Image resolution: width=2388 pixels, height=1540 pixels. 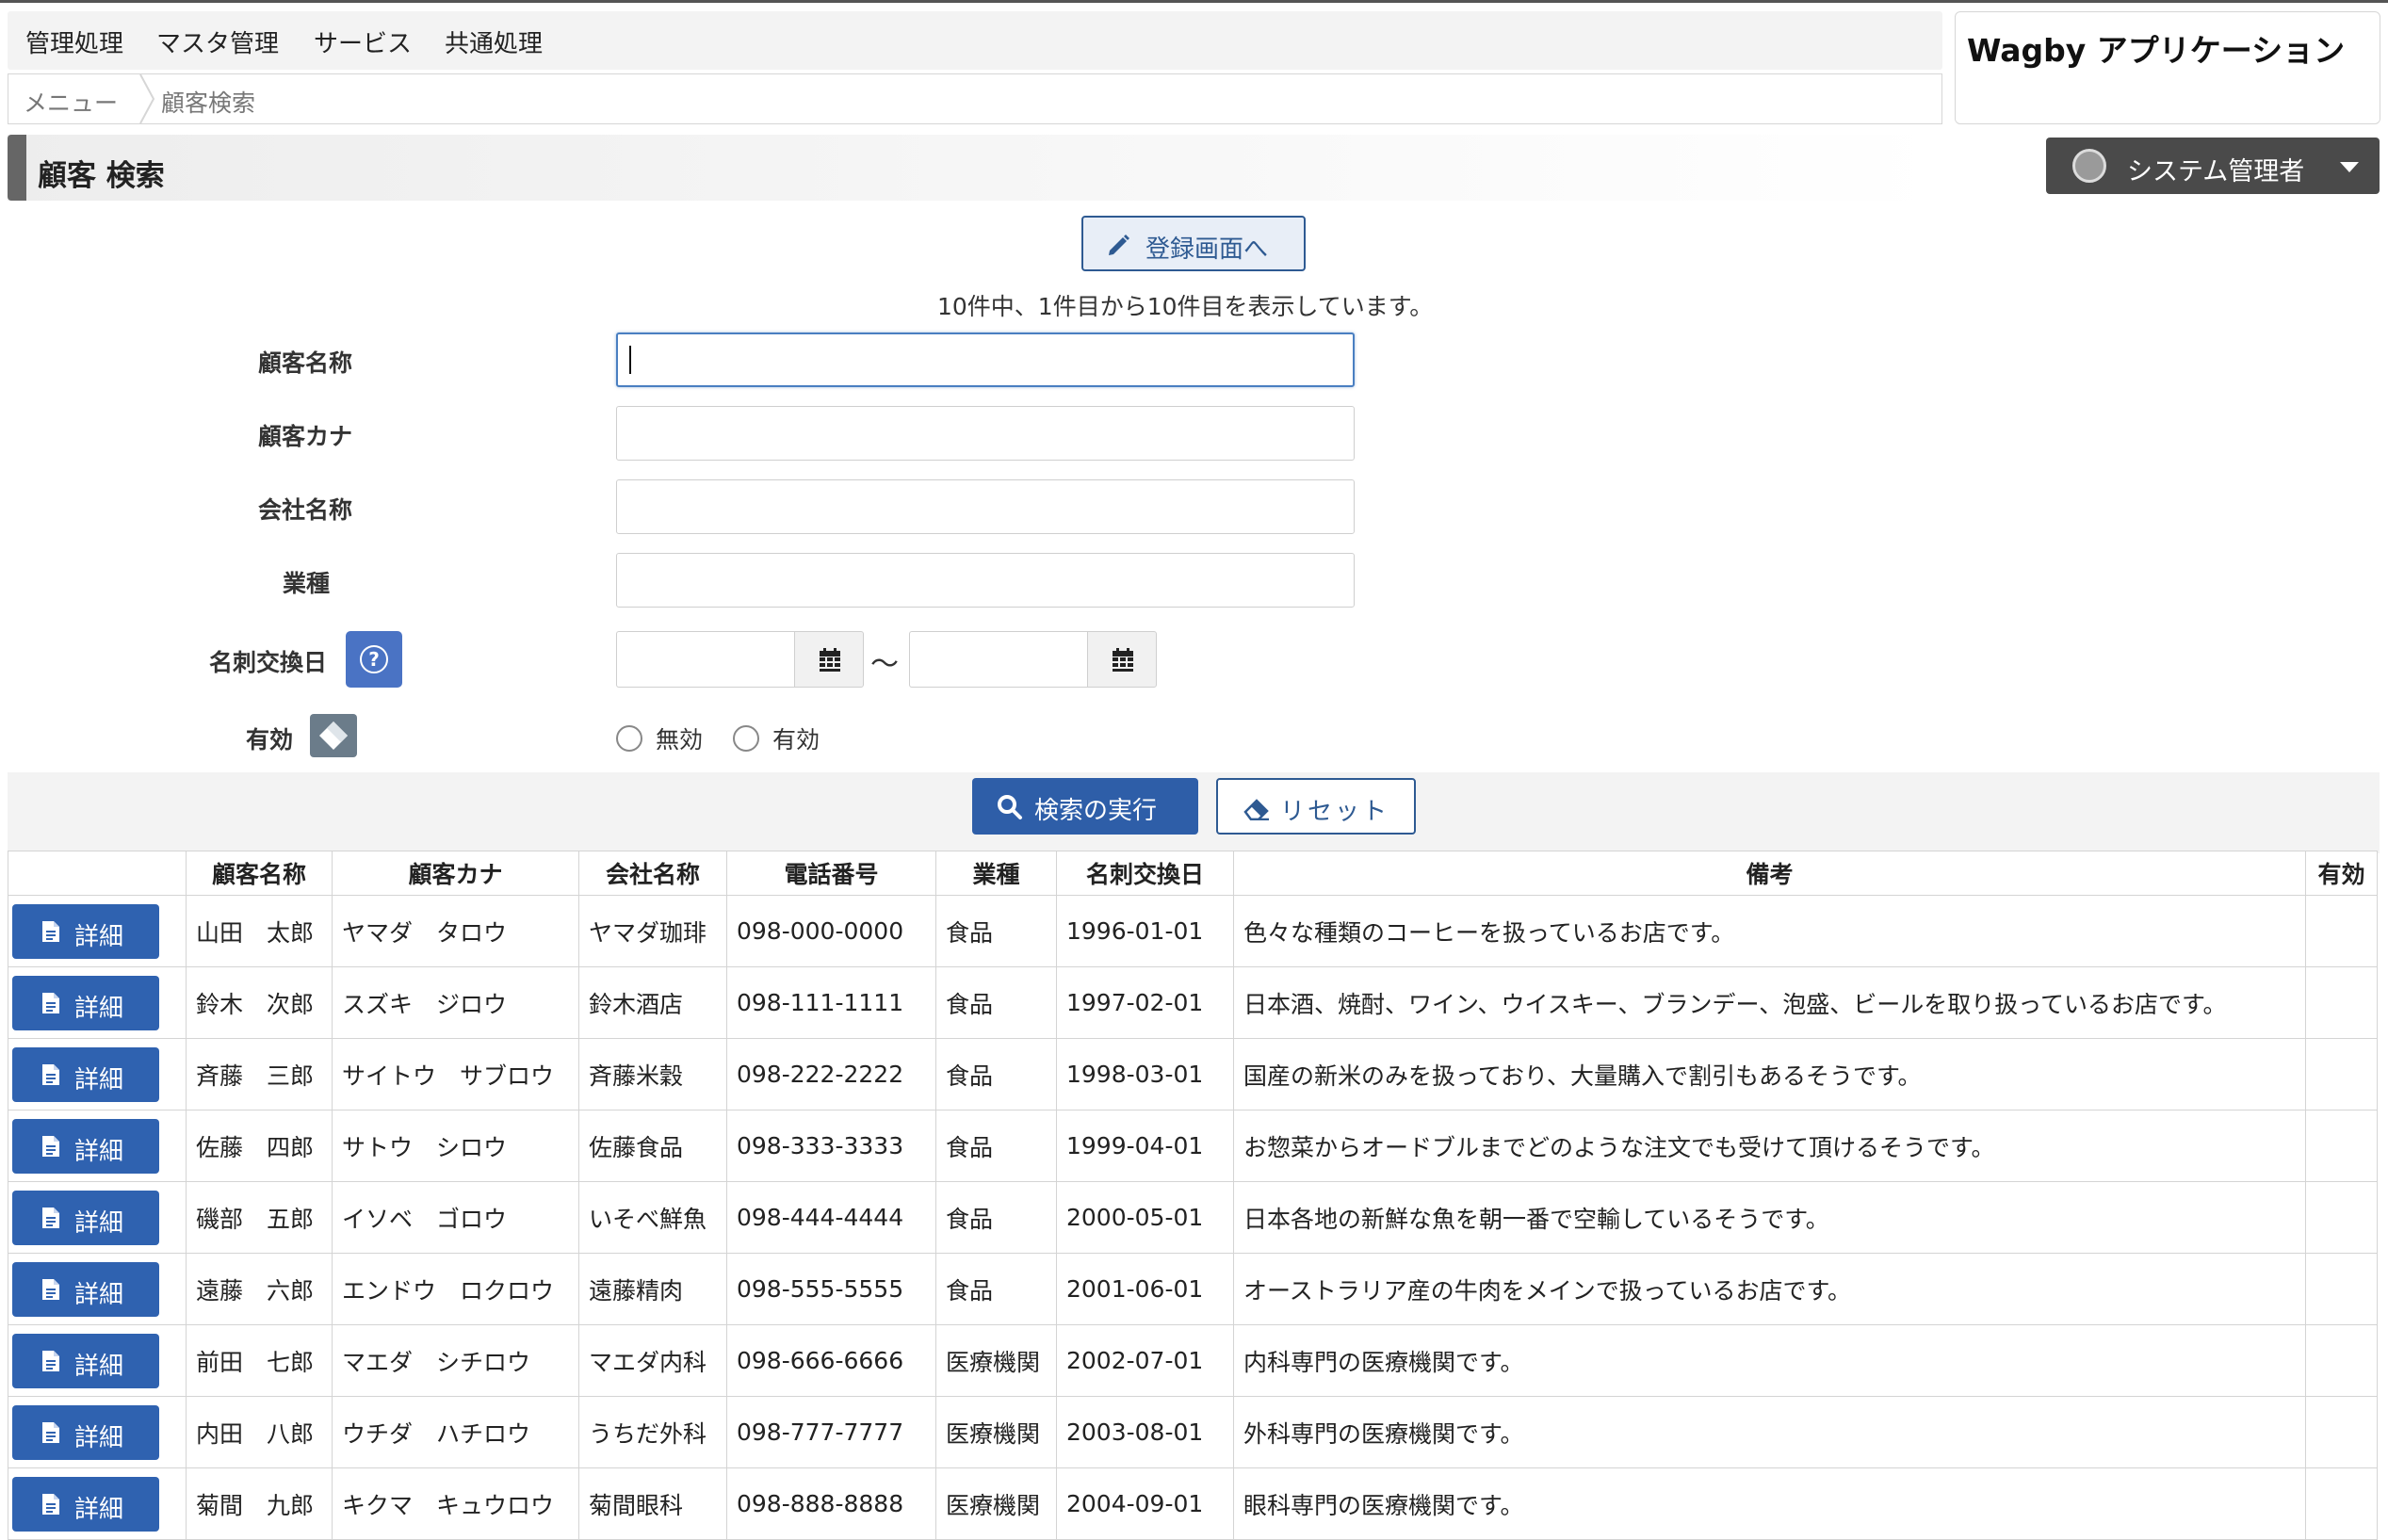 What do you see at coordinates (986, 581) in the screenshot?
I see `industry-input` at bounding box center [986, 581].